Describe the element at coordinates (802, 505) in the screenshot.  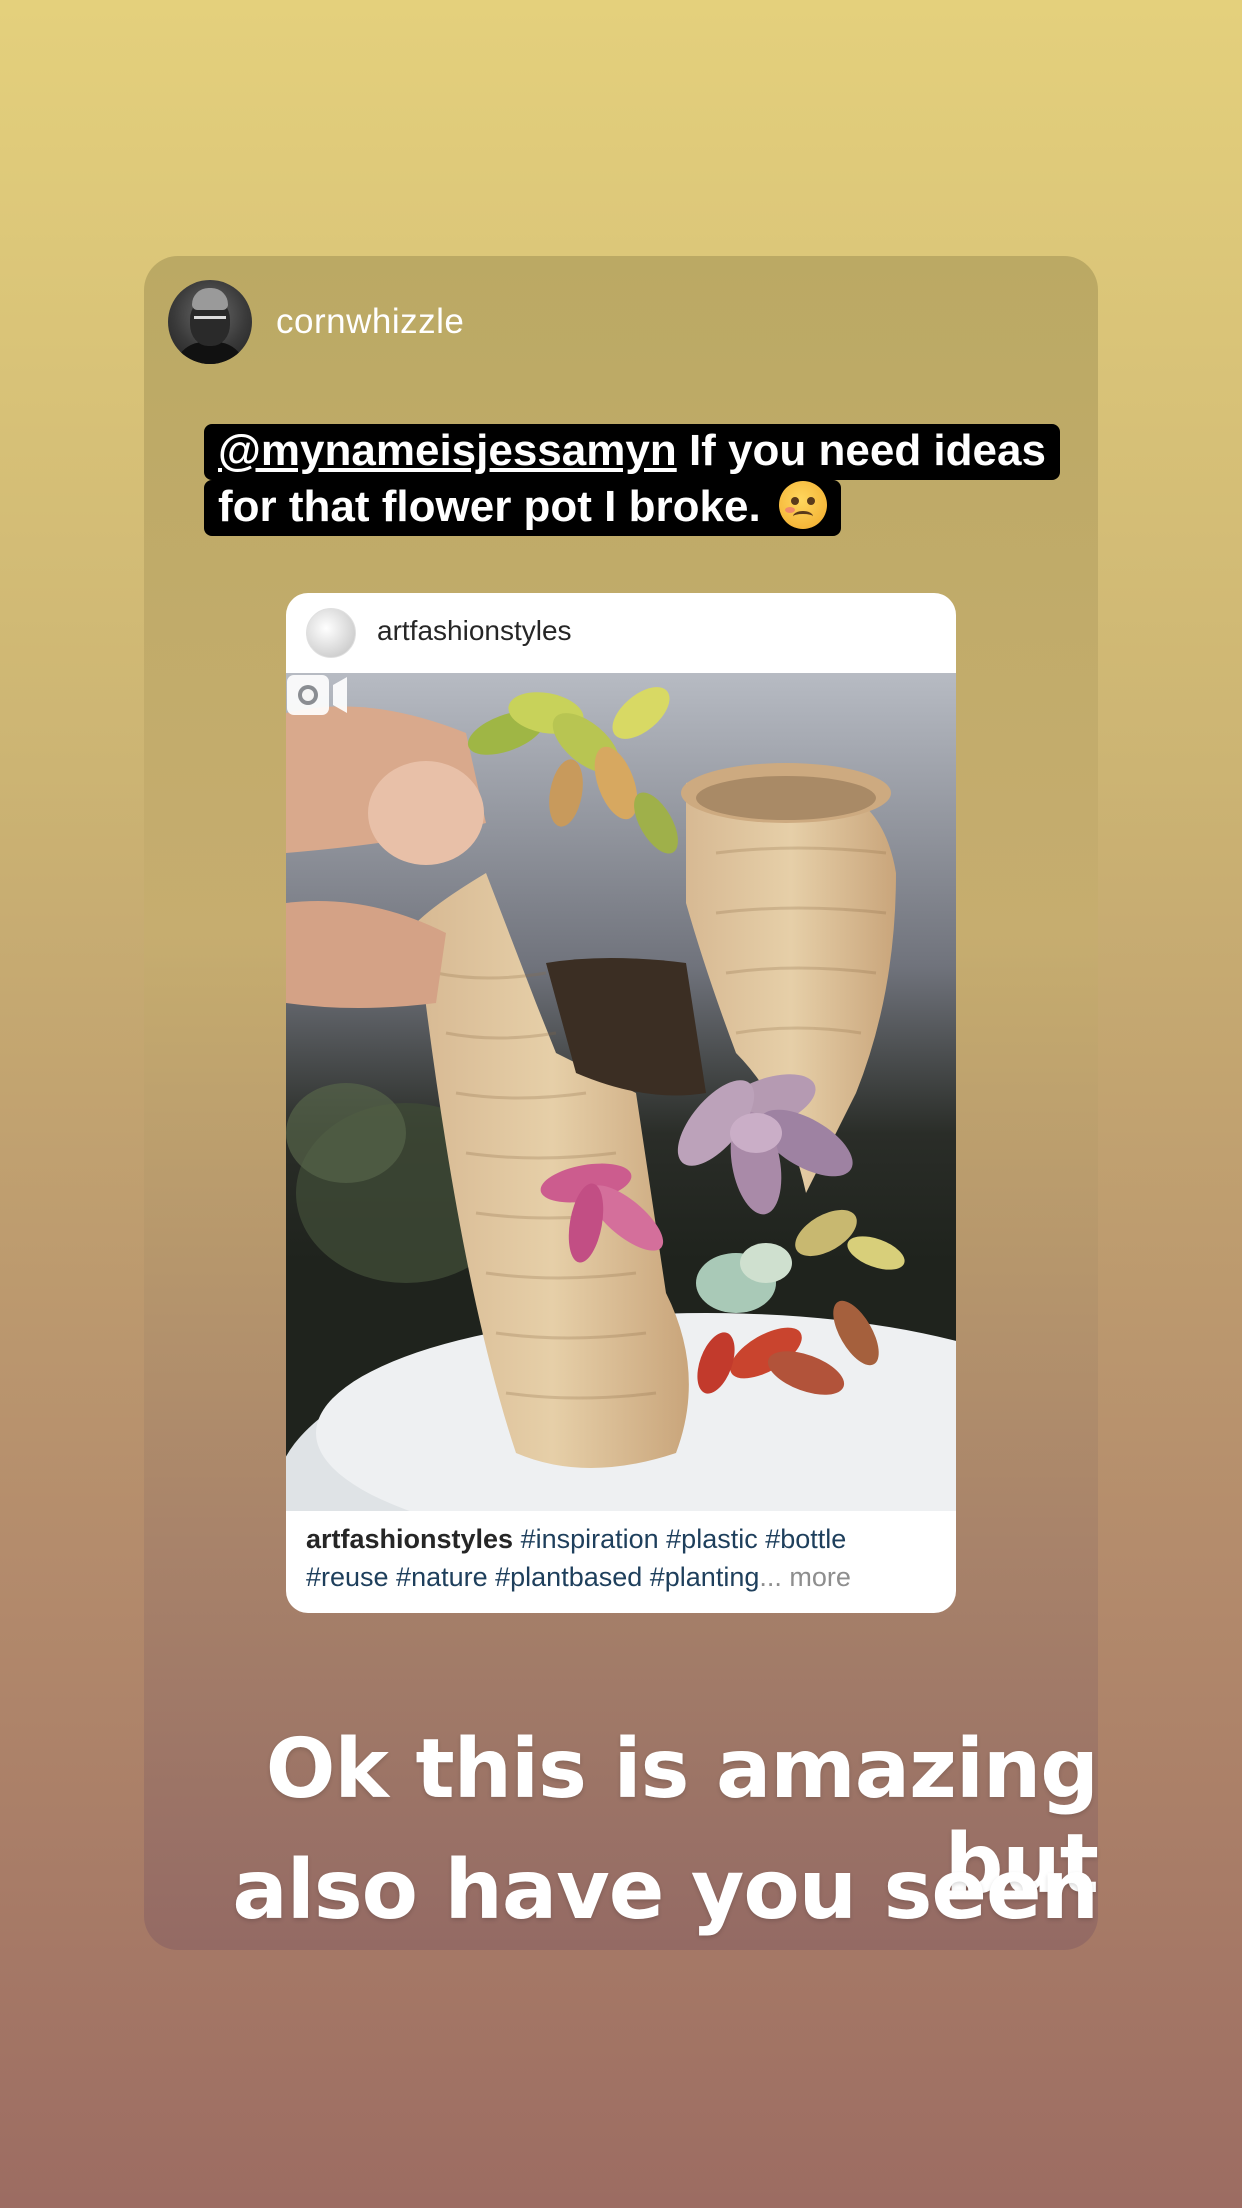
I see `woozy-face-icon` at that location.